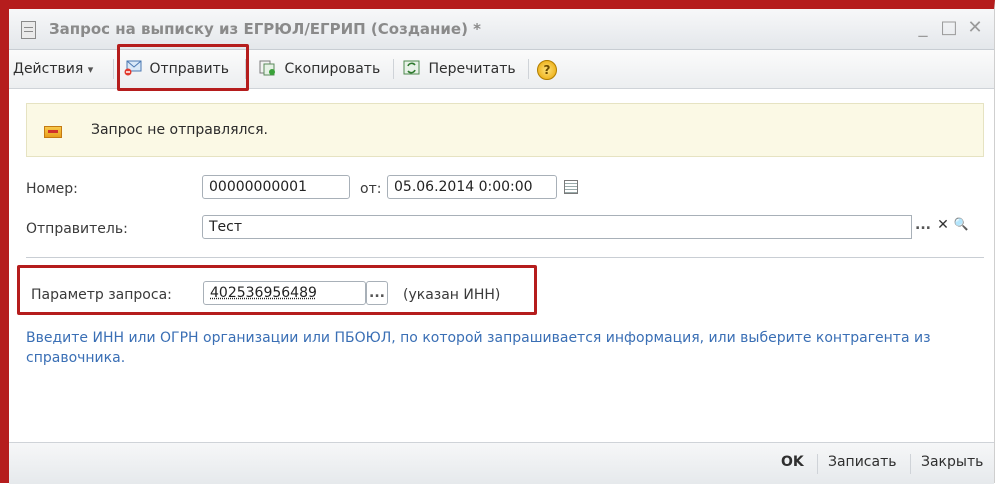 This screenshot has height=484, width=995. I want to click on close-button: ✕, so click(975, 28).